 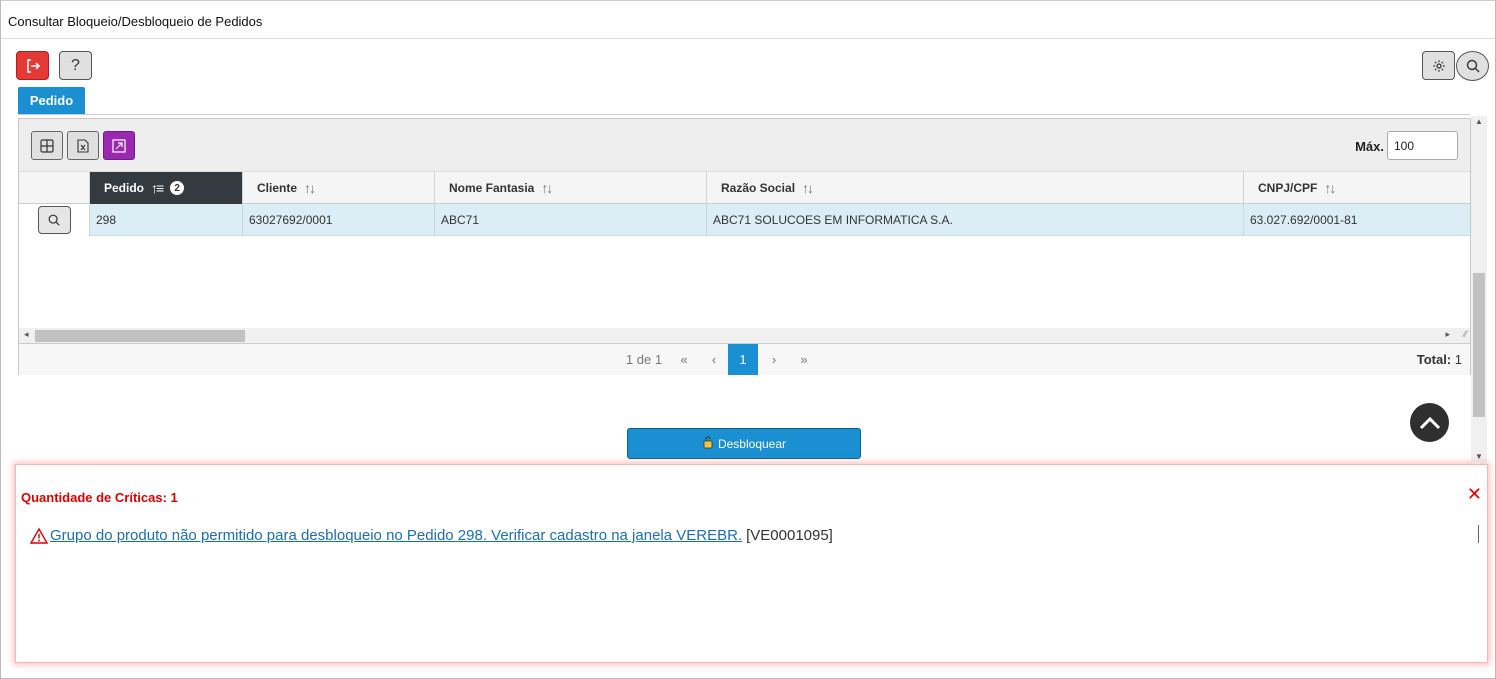 I want to click on column-label: Pedido, so click(x=124, y=188).